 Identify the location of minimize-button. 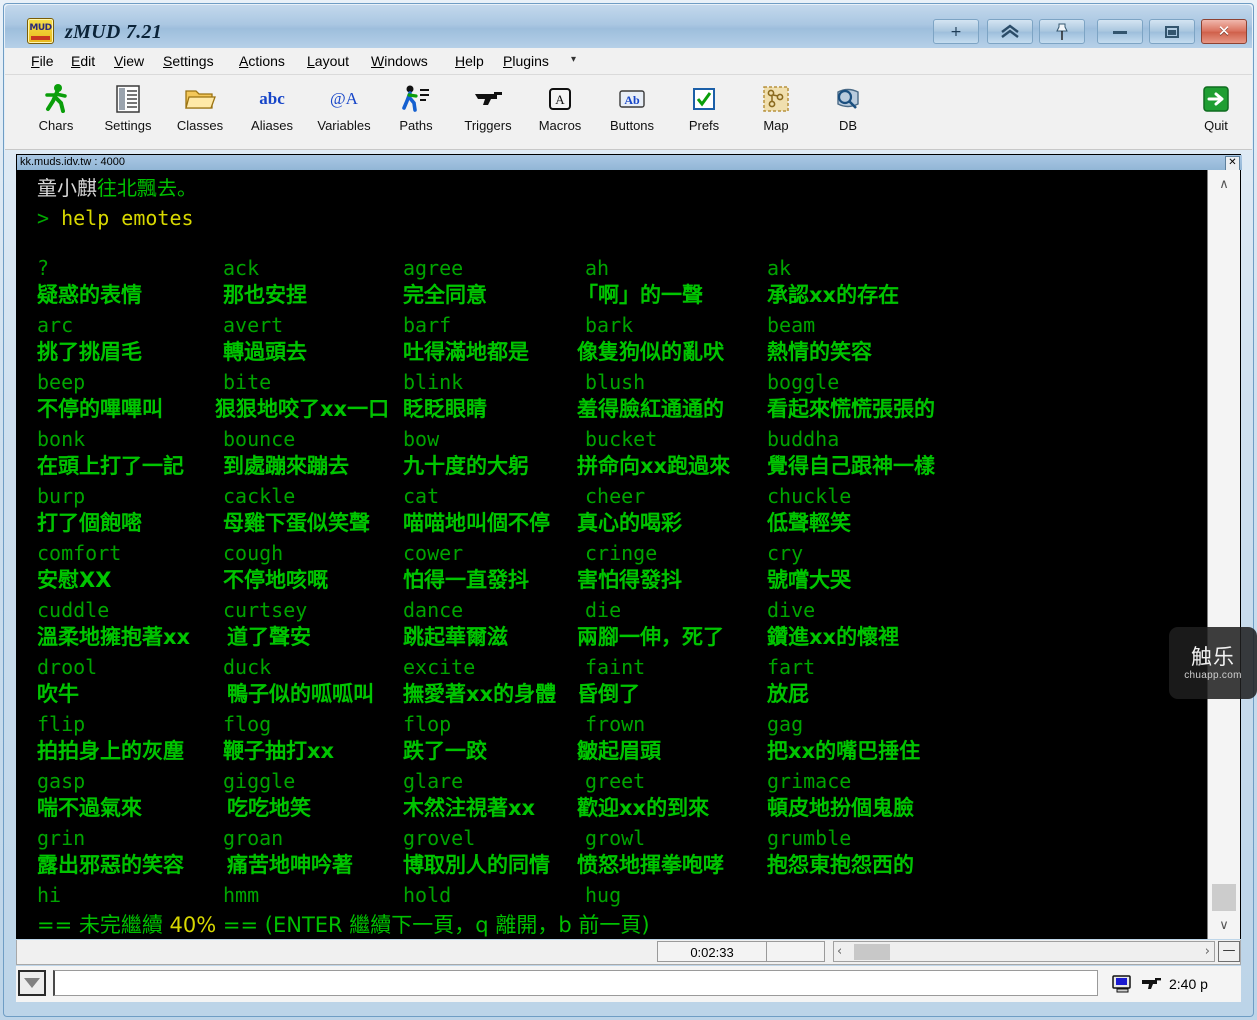
(1120, 31).